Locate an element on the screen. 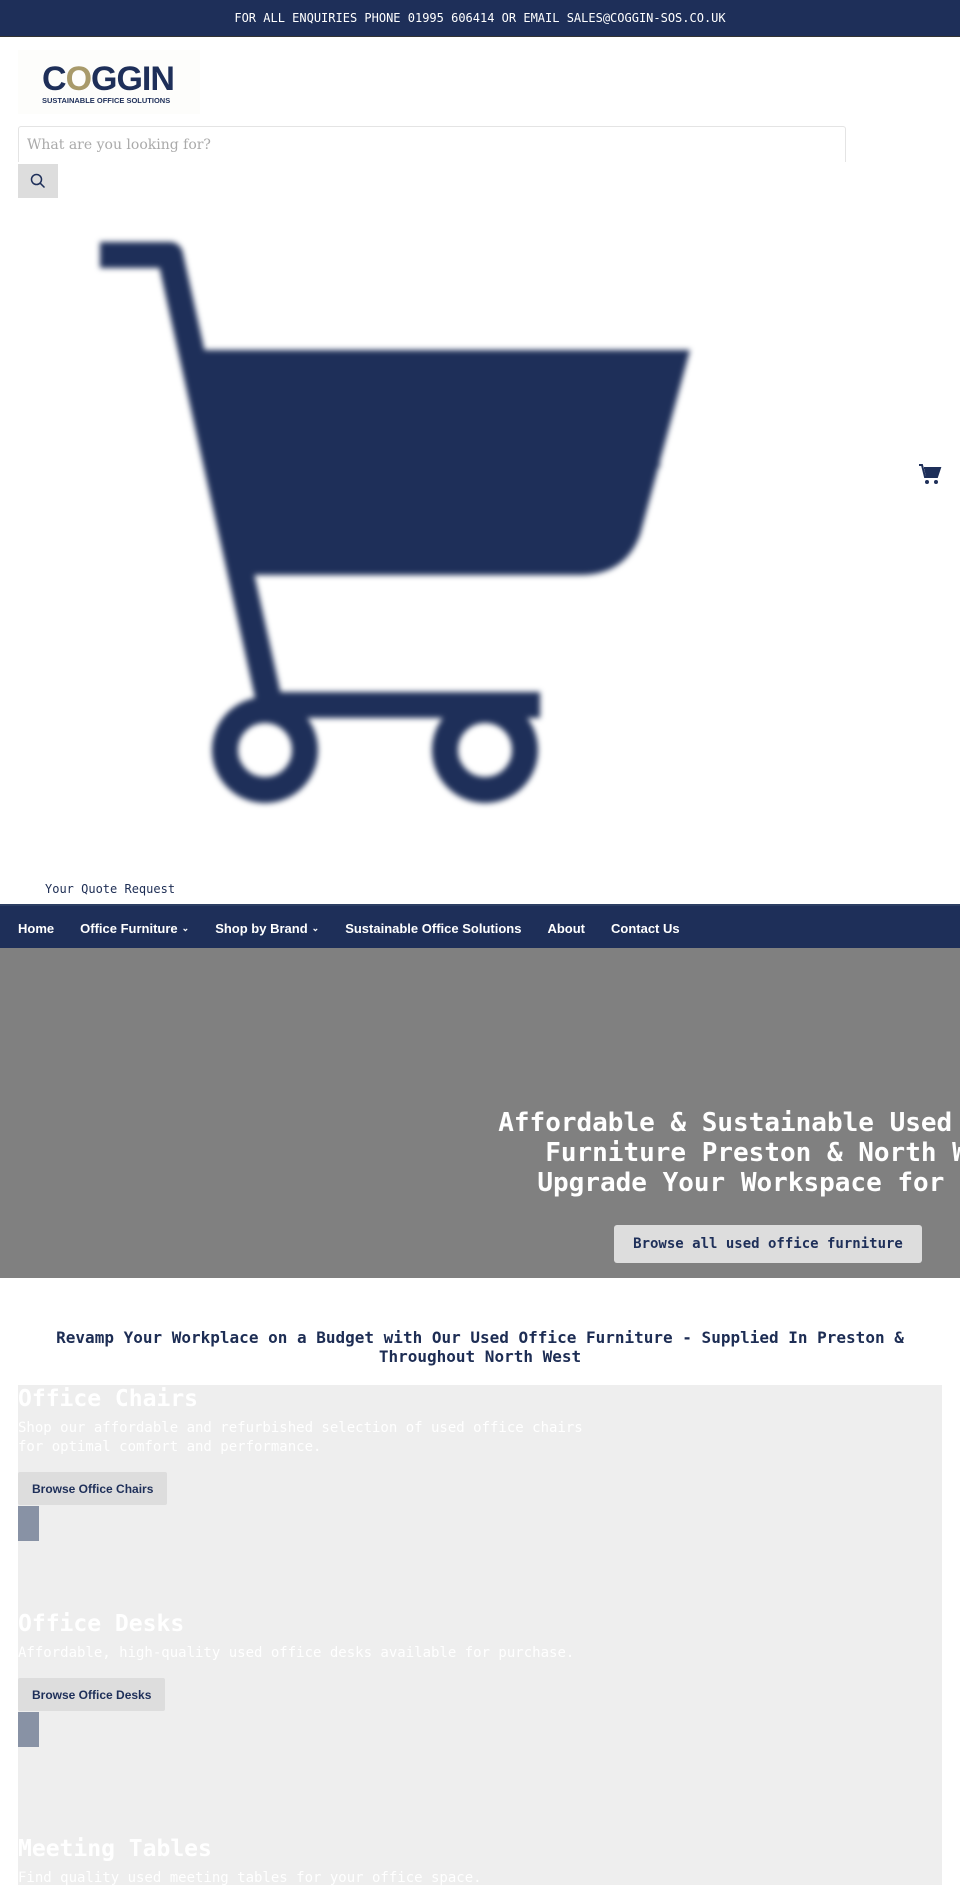 Image resolution: width=960 pixels, height=1888 pixels. cart-icon is located at coordinates (930, 474).